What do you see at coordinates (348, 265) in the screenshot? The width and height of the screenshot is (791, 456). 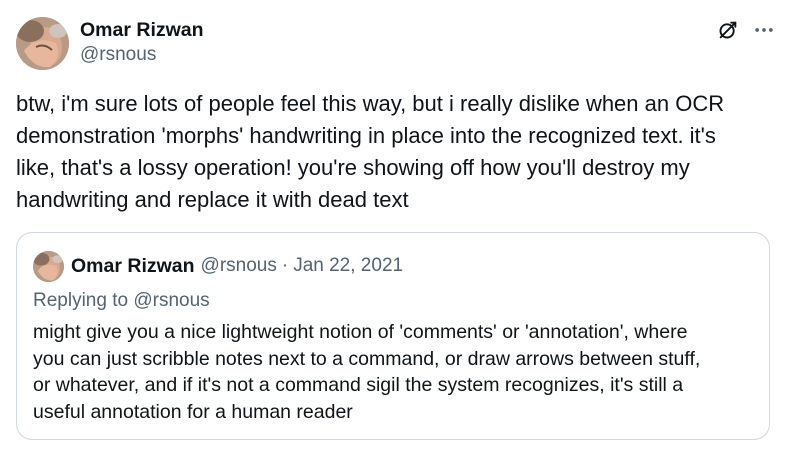 I see `quoted-tweet-date: Jan 22, 2021` at bounding box center [348, 265].